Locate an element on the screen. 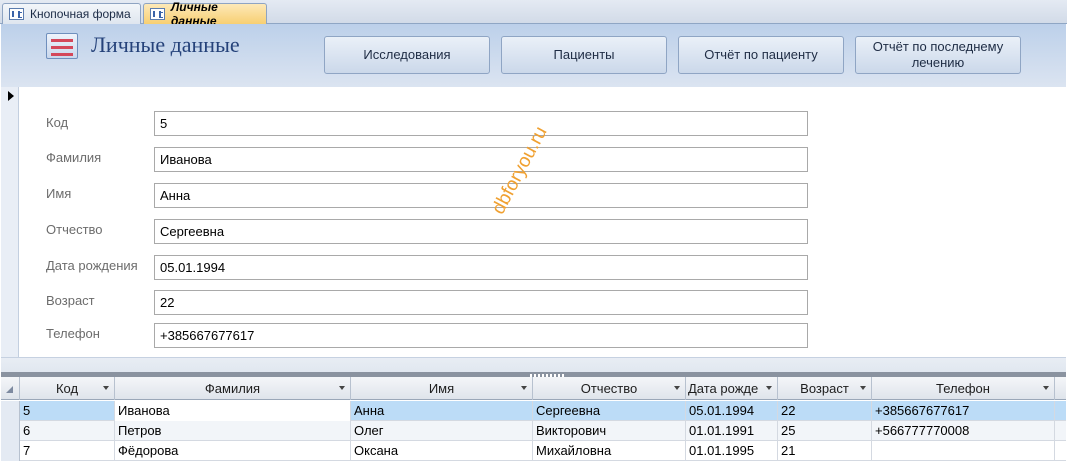  column-header-label: Фамилия is located at coordinates (232, 388).